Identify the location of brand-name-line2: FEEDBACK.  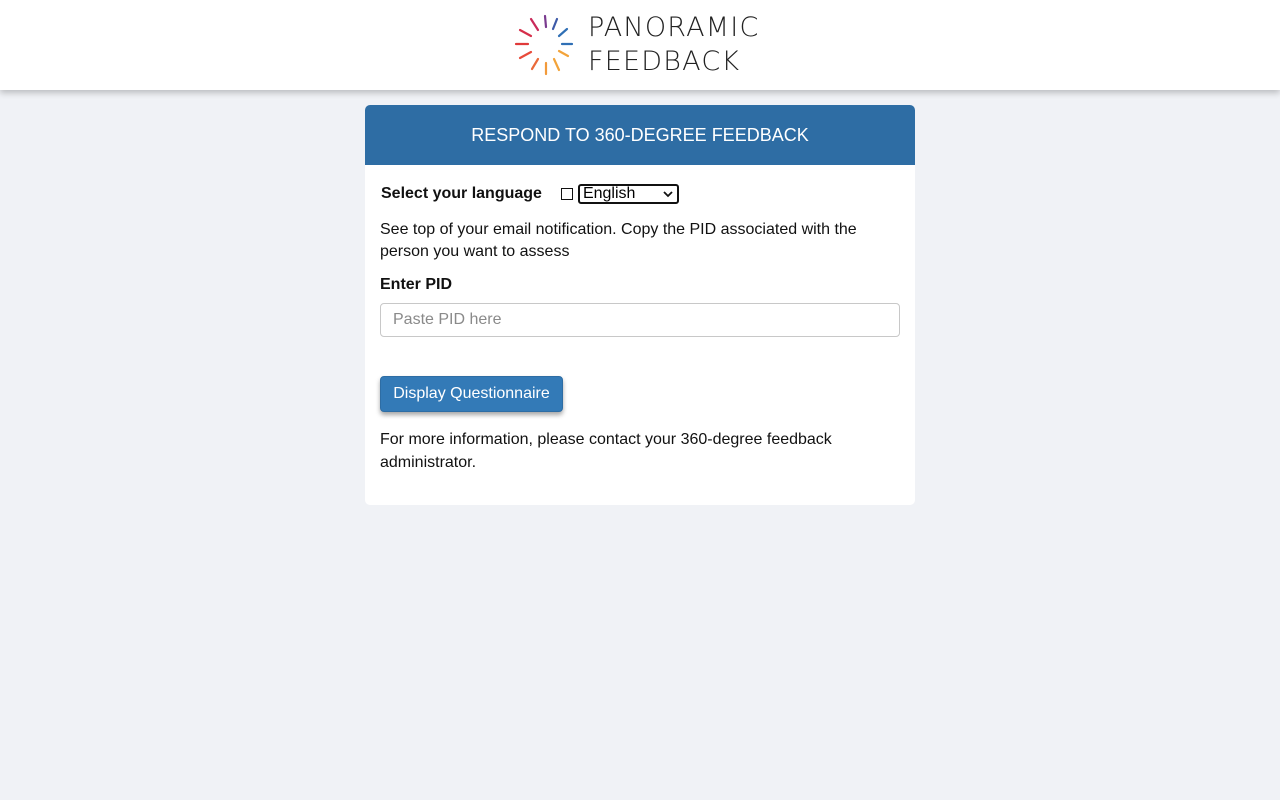
(664, 61).